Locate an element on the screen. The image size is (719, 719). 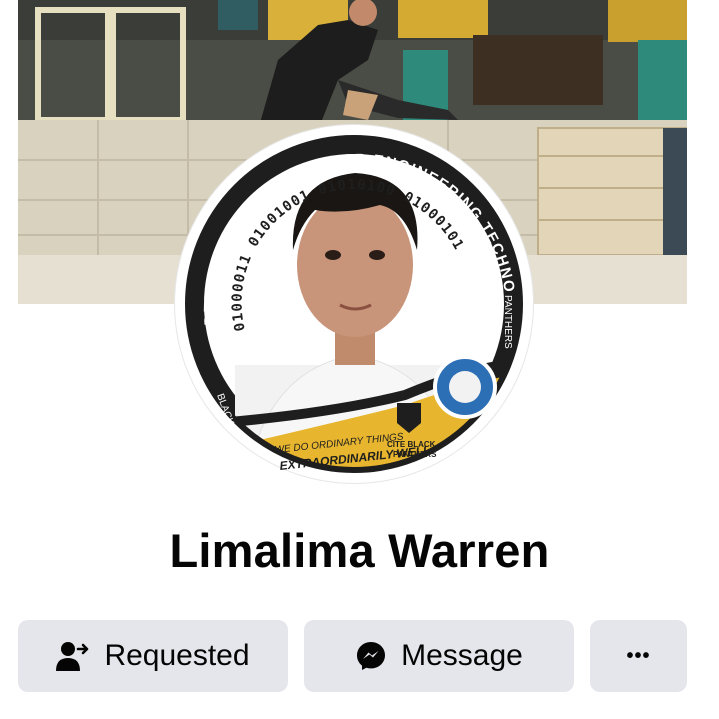
more-dots-icon: ••• is located at coordinates (638, 655).